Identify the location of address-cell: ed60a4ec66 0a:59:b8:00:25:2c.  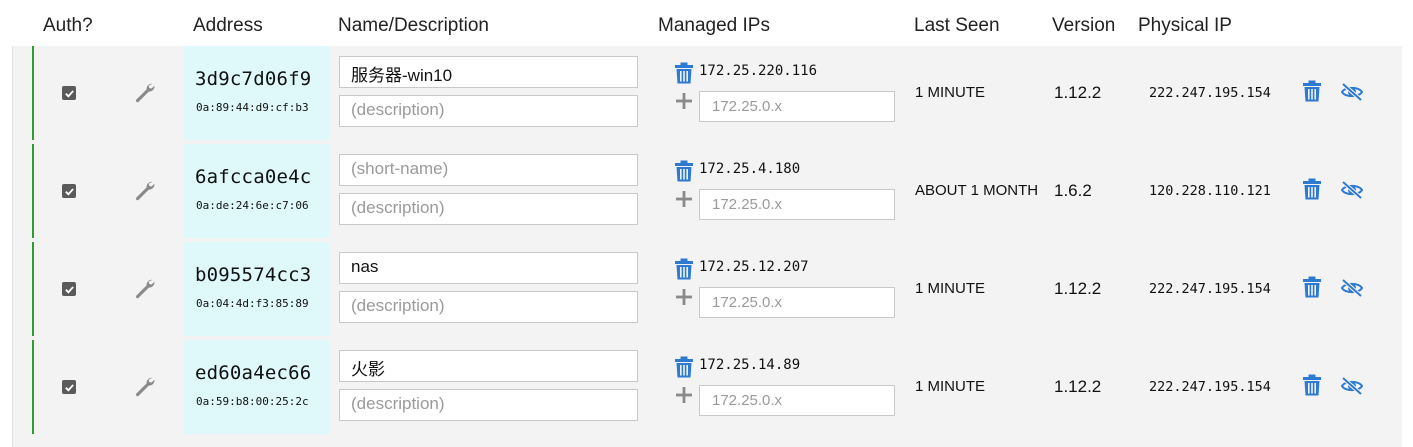
(256, 387).